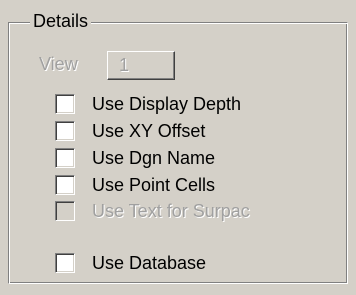 Image resolution: width=356 pixels, height=295 pixels. What do you see at coordinates (65, 263) in the screenshot?
I see `use-database-checkbox` at bounding box center [65, 263].